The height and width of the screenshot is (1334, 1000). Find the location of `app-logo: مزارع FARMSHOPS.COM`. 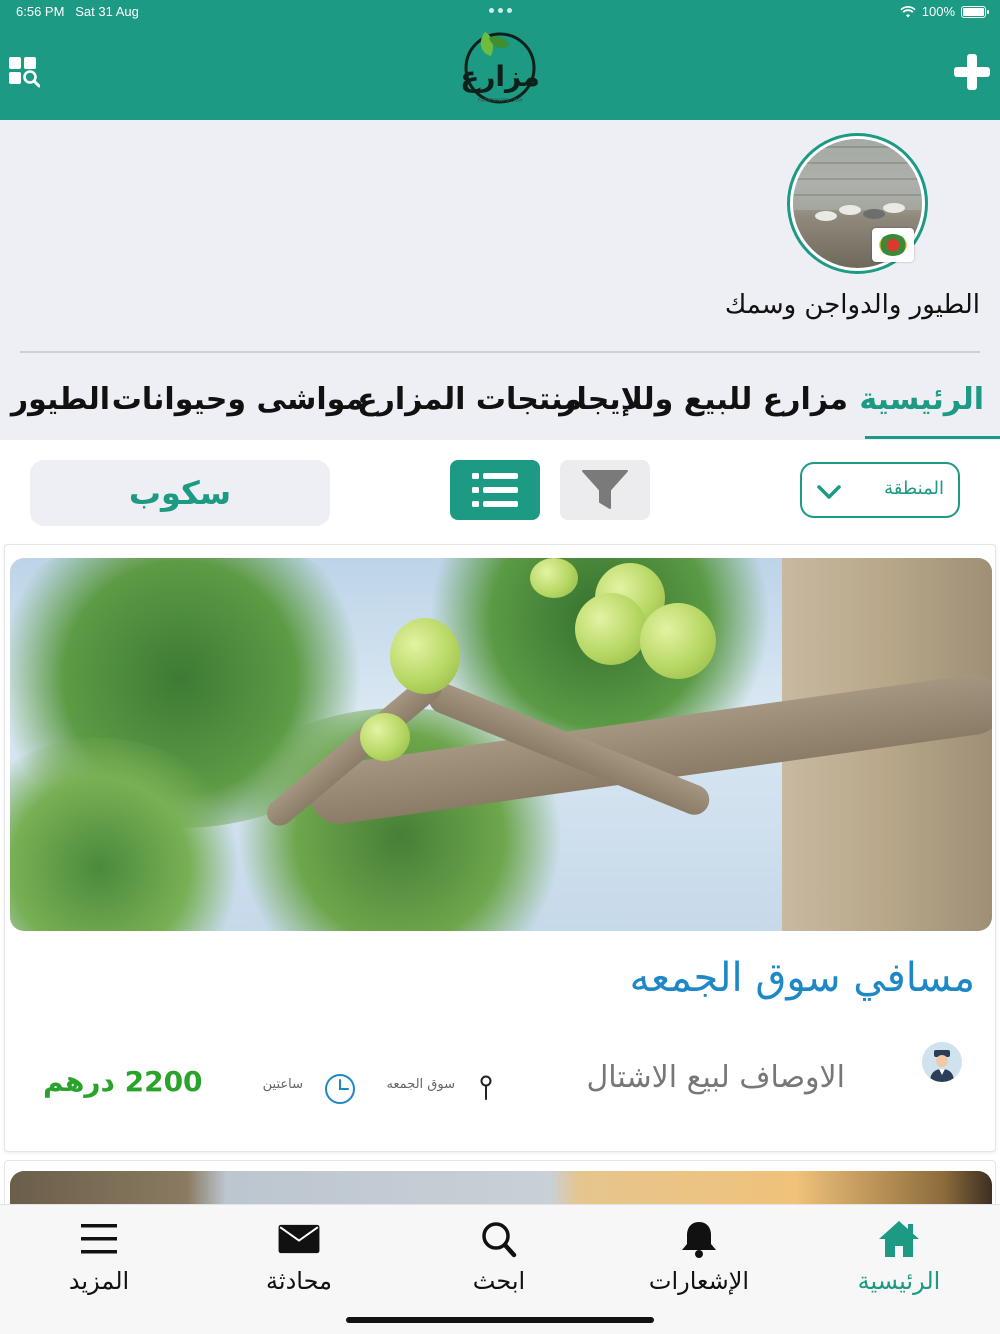

app-logo: مزارع FARMSHOPS.COM is located at coordinates (500, 65).